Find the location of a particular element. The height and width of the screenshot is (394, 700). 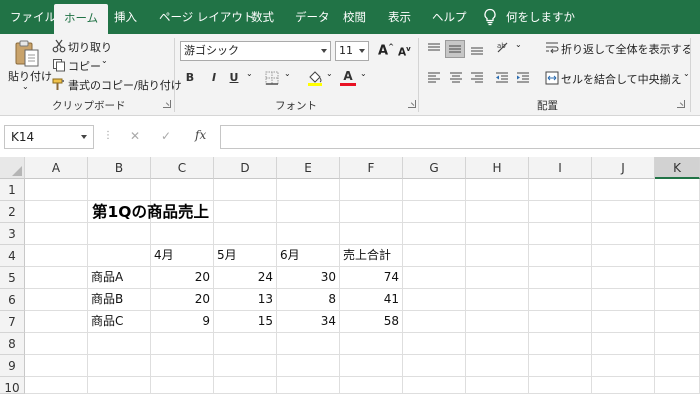

header-cell-d4: 5月 is located at coordinates (245, 256).